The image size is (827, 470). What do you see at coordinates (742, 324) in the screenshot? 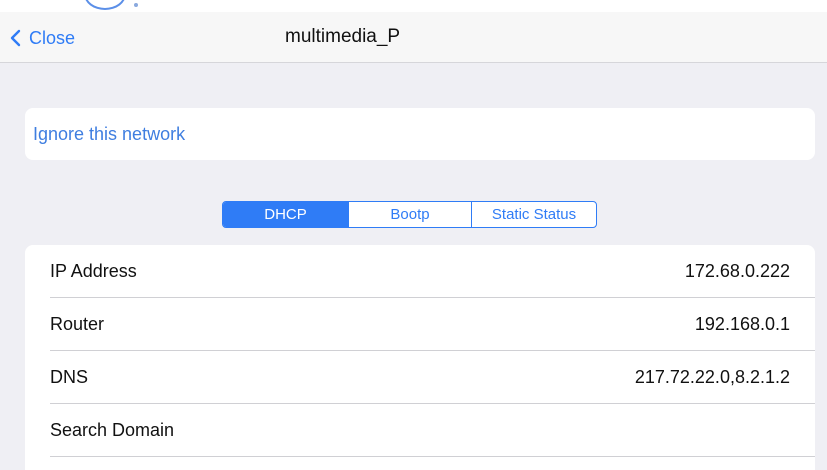
I see `router-value: 192.168.0.1` at bounding box center [742, 324].